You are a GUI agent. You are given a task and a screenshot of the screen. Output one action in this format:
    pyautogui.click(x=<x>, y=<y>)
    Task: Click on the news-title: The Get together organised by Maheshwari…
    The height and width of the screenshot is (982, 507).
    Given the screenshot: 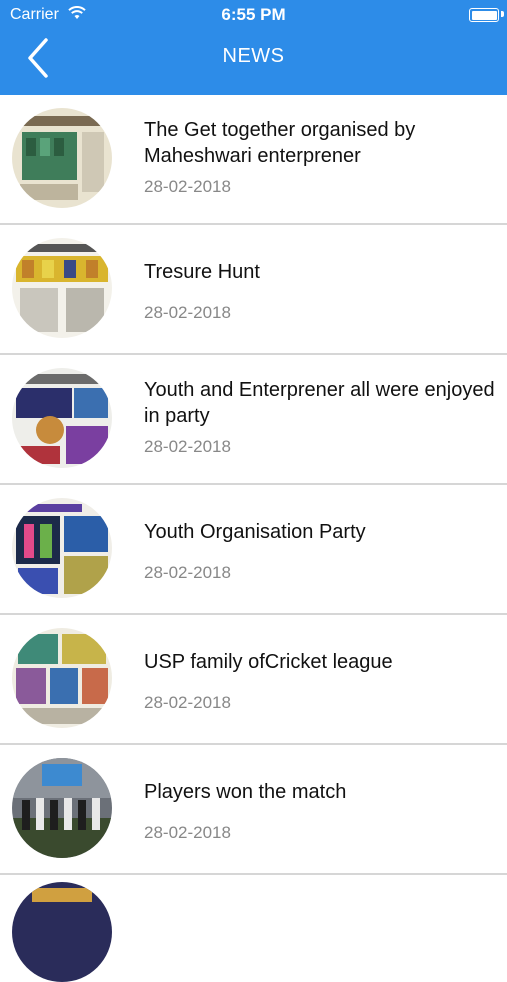 What is the action you would take?
    pyautogui.click(x=280, y=143)
    